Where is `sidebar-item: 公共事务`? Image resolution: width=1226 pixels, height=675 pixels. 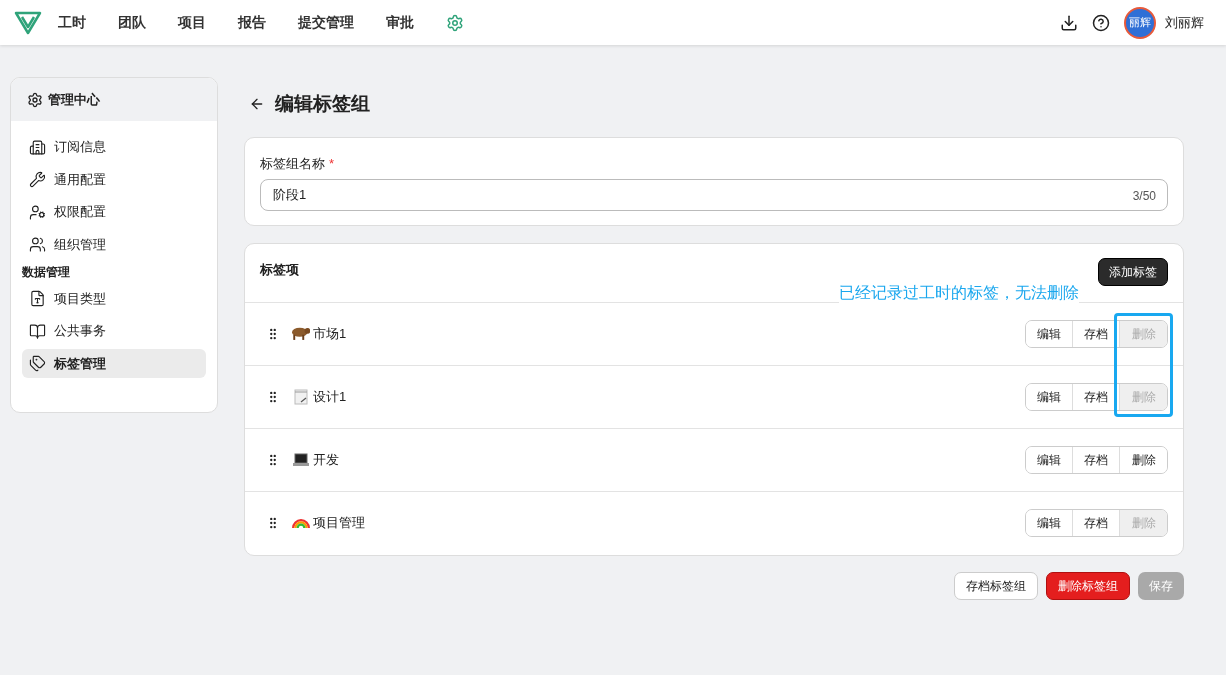 sidebar-item: 公共事务 is located at coordinates (114, 331).